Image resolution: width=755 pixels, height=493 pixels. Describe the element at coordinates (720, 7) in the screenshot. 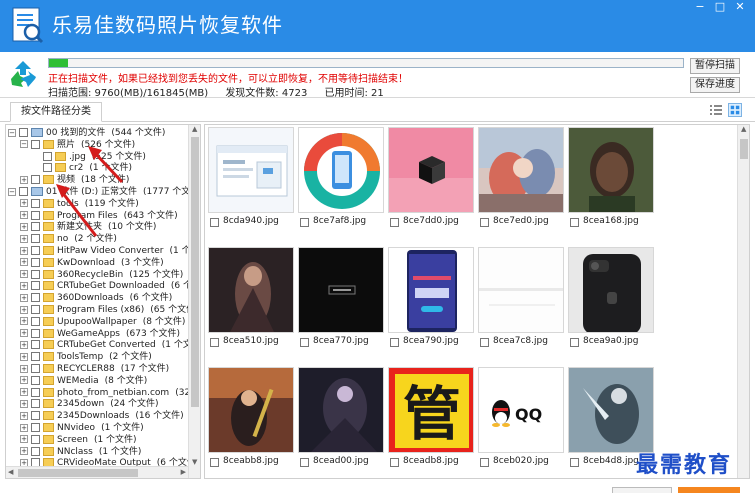

I see `maximize-button: □` at that location.